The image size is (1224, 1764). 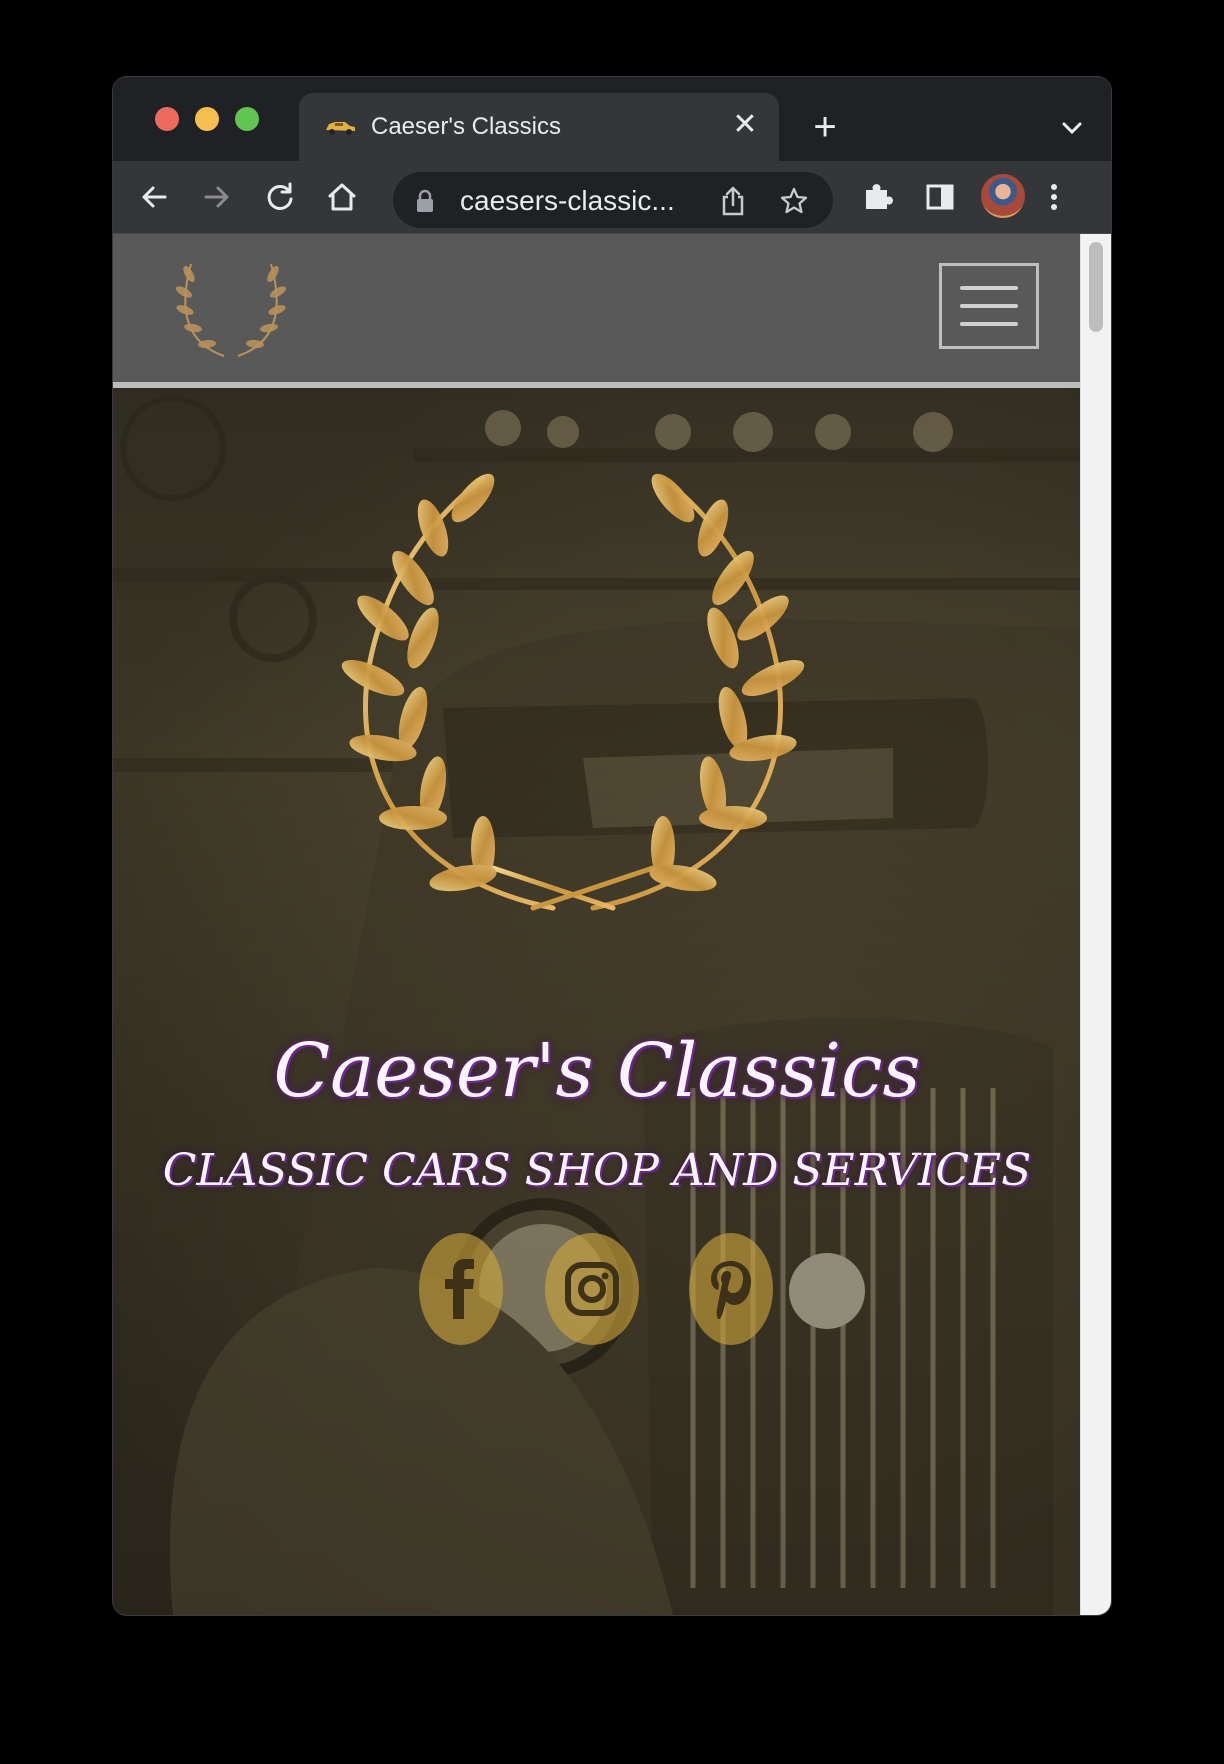 What do you see at coordinates (231, 308) in the screenshot?
I see `laurel-logo-icon` at bounding box center [231, 308].